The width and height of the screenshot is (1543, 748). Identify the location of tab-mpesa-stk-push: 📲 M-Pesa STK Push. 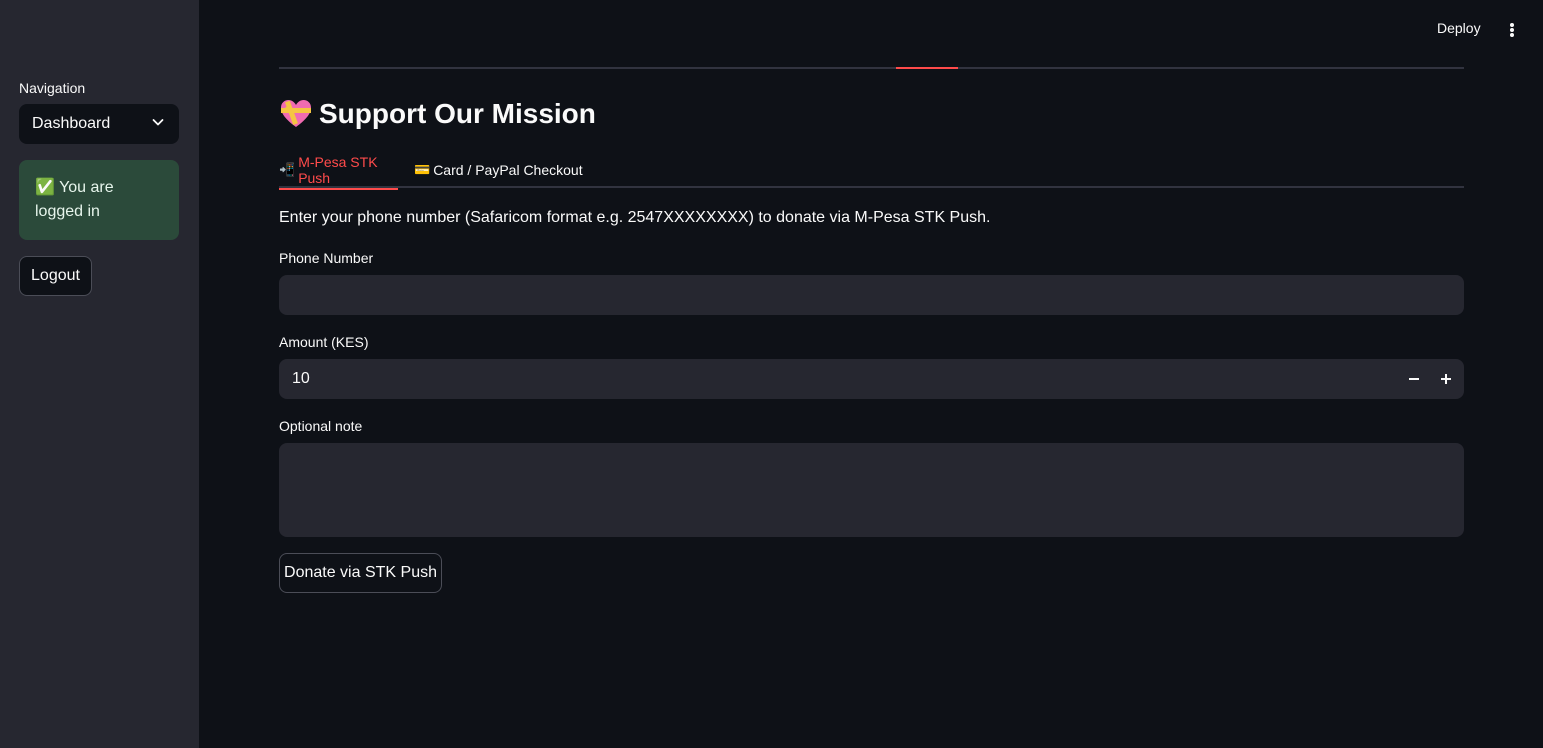
(338, 172).